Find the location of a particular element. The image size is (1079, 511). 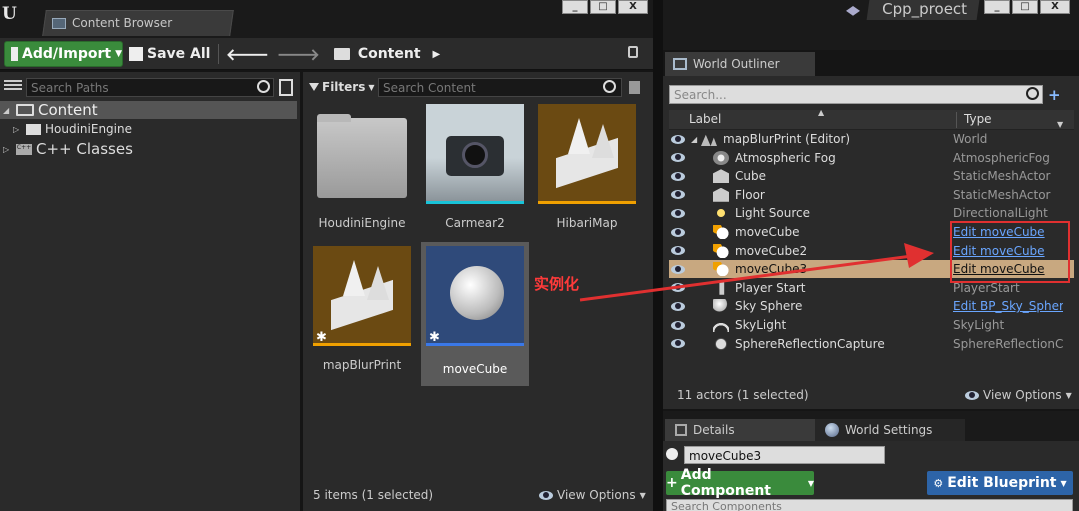

unreal-logo-icon: U is located at coordinates (9, 14).